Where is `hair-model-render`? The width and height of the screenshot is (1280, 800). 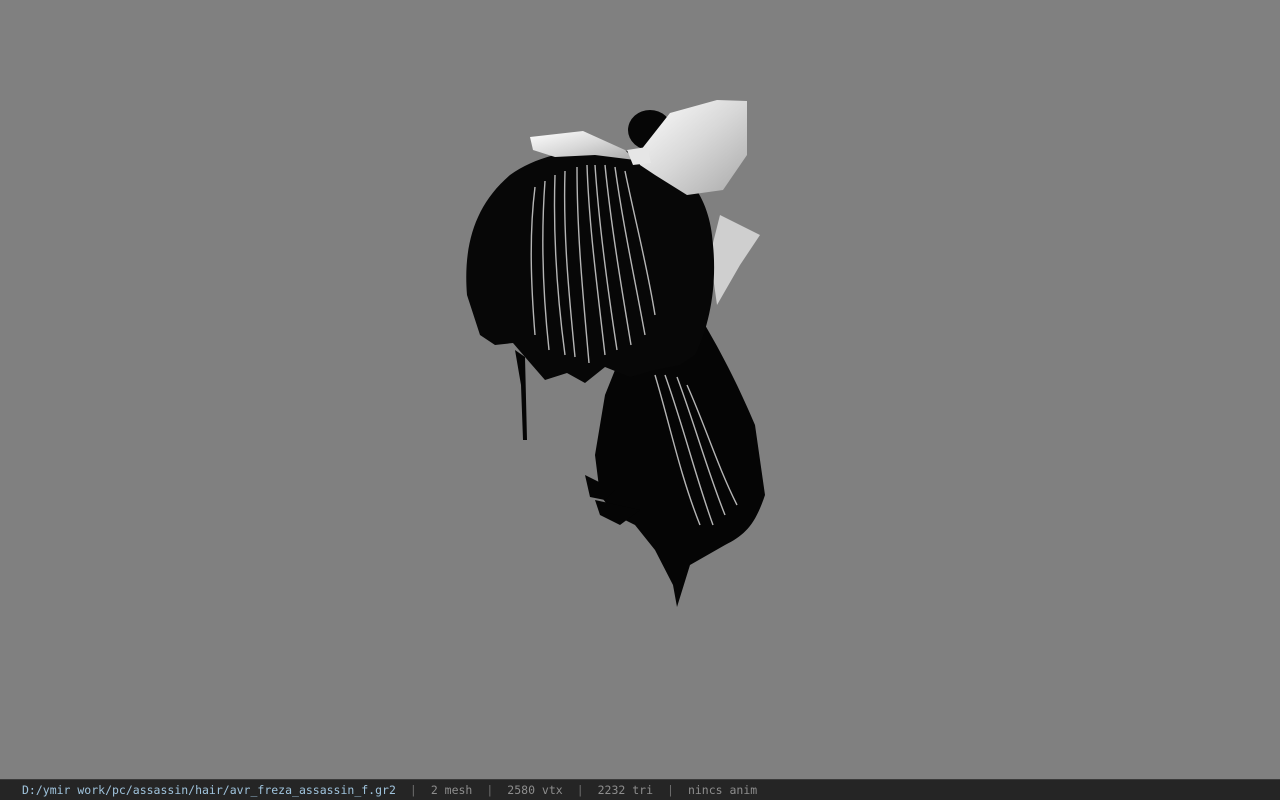
hair-model-render is located at coordinates (615, 353).